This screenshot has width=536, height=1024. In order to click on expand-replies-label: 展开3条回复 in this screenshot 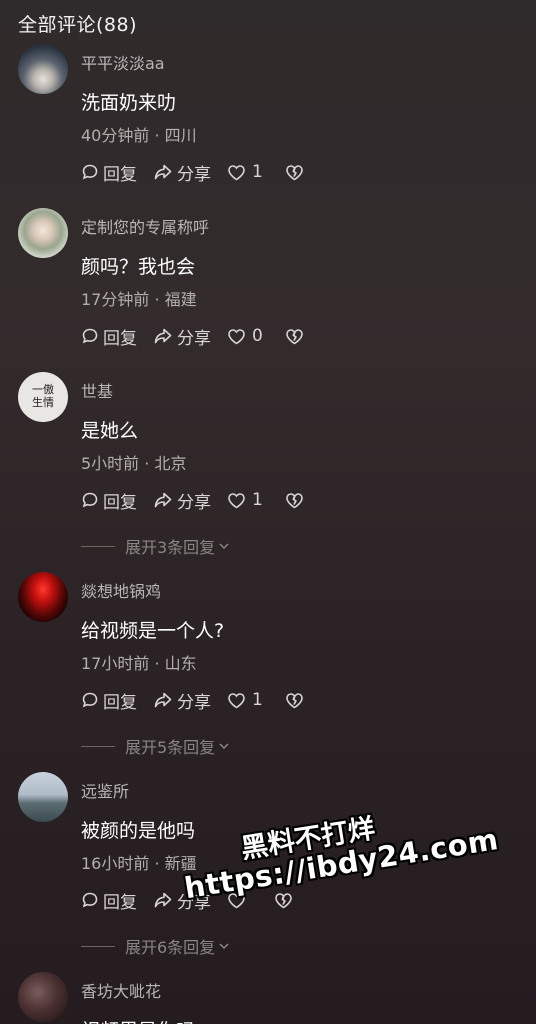, I will do `click(170, 547)`.